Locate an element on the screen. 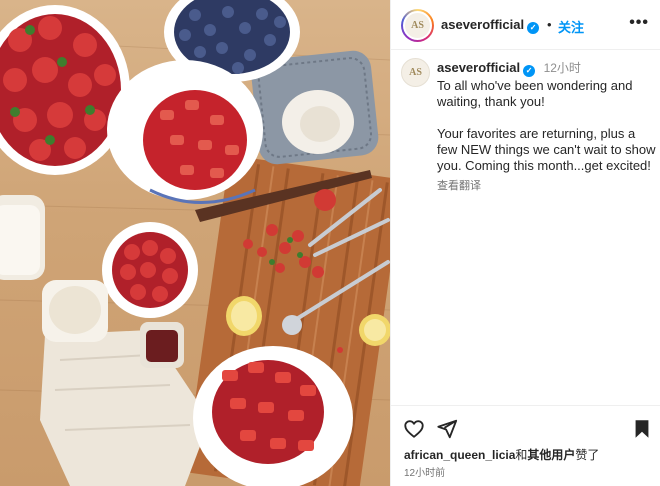  liked-suffix: 赞了 is located at coordinates (587, 455).